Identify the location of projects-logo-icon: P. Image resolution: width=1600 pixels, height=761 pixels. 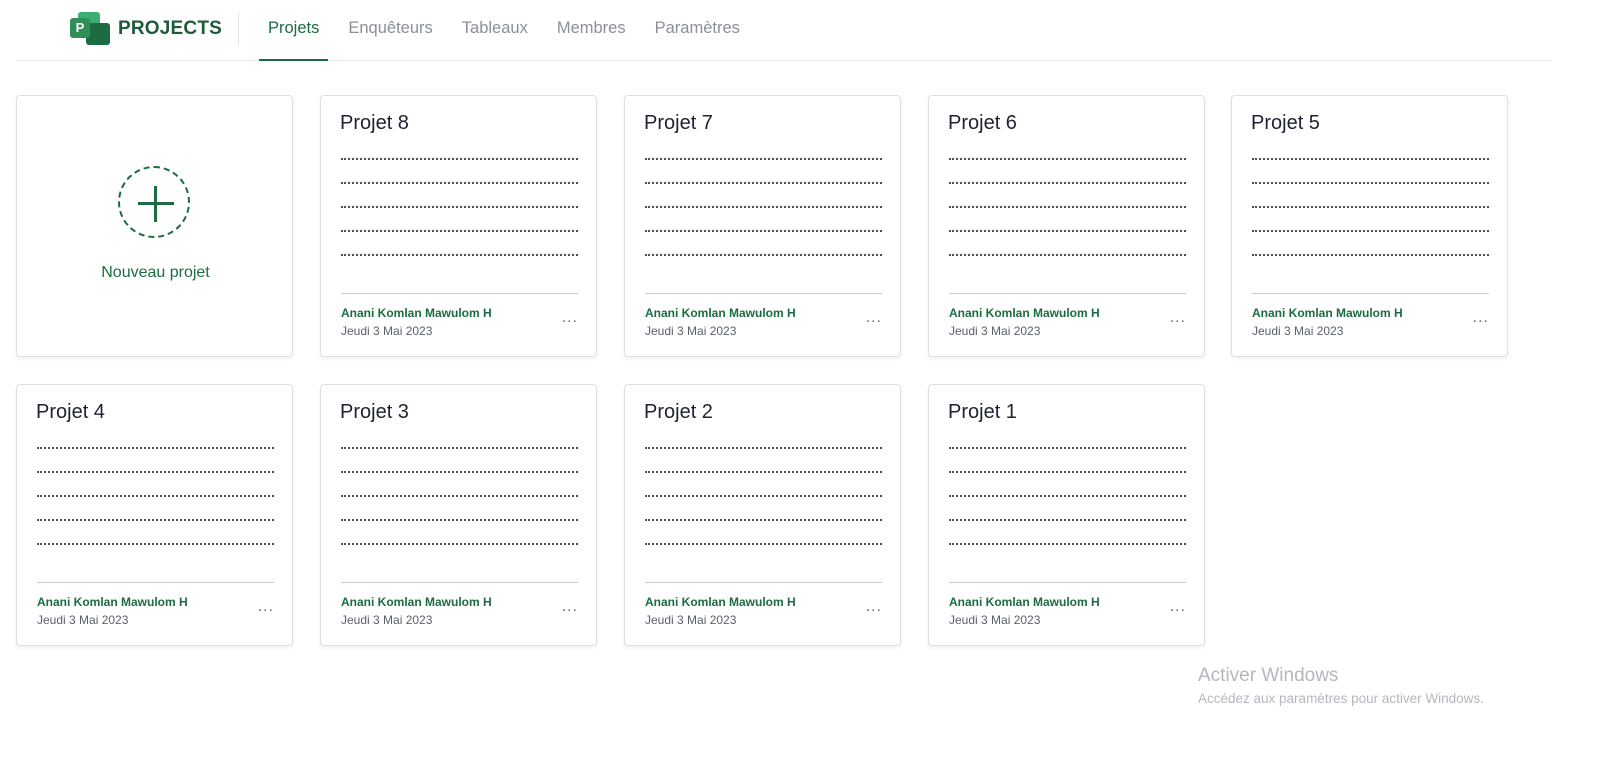
(90, 29).